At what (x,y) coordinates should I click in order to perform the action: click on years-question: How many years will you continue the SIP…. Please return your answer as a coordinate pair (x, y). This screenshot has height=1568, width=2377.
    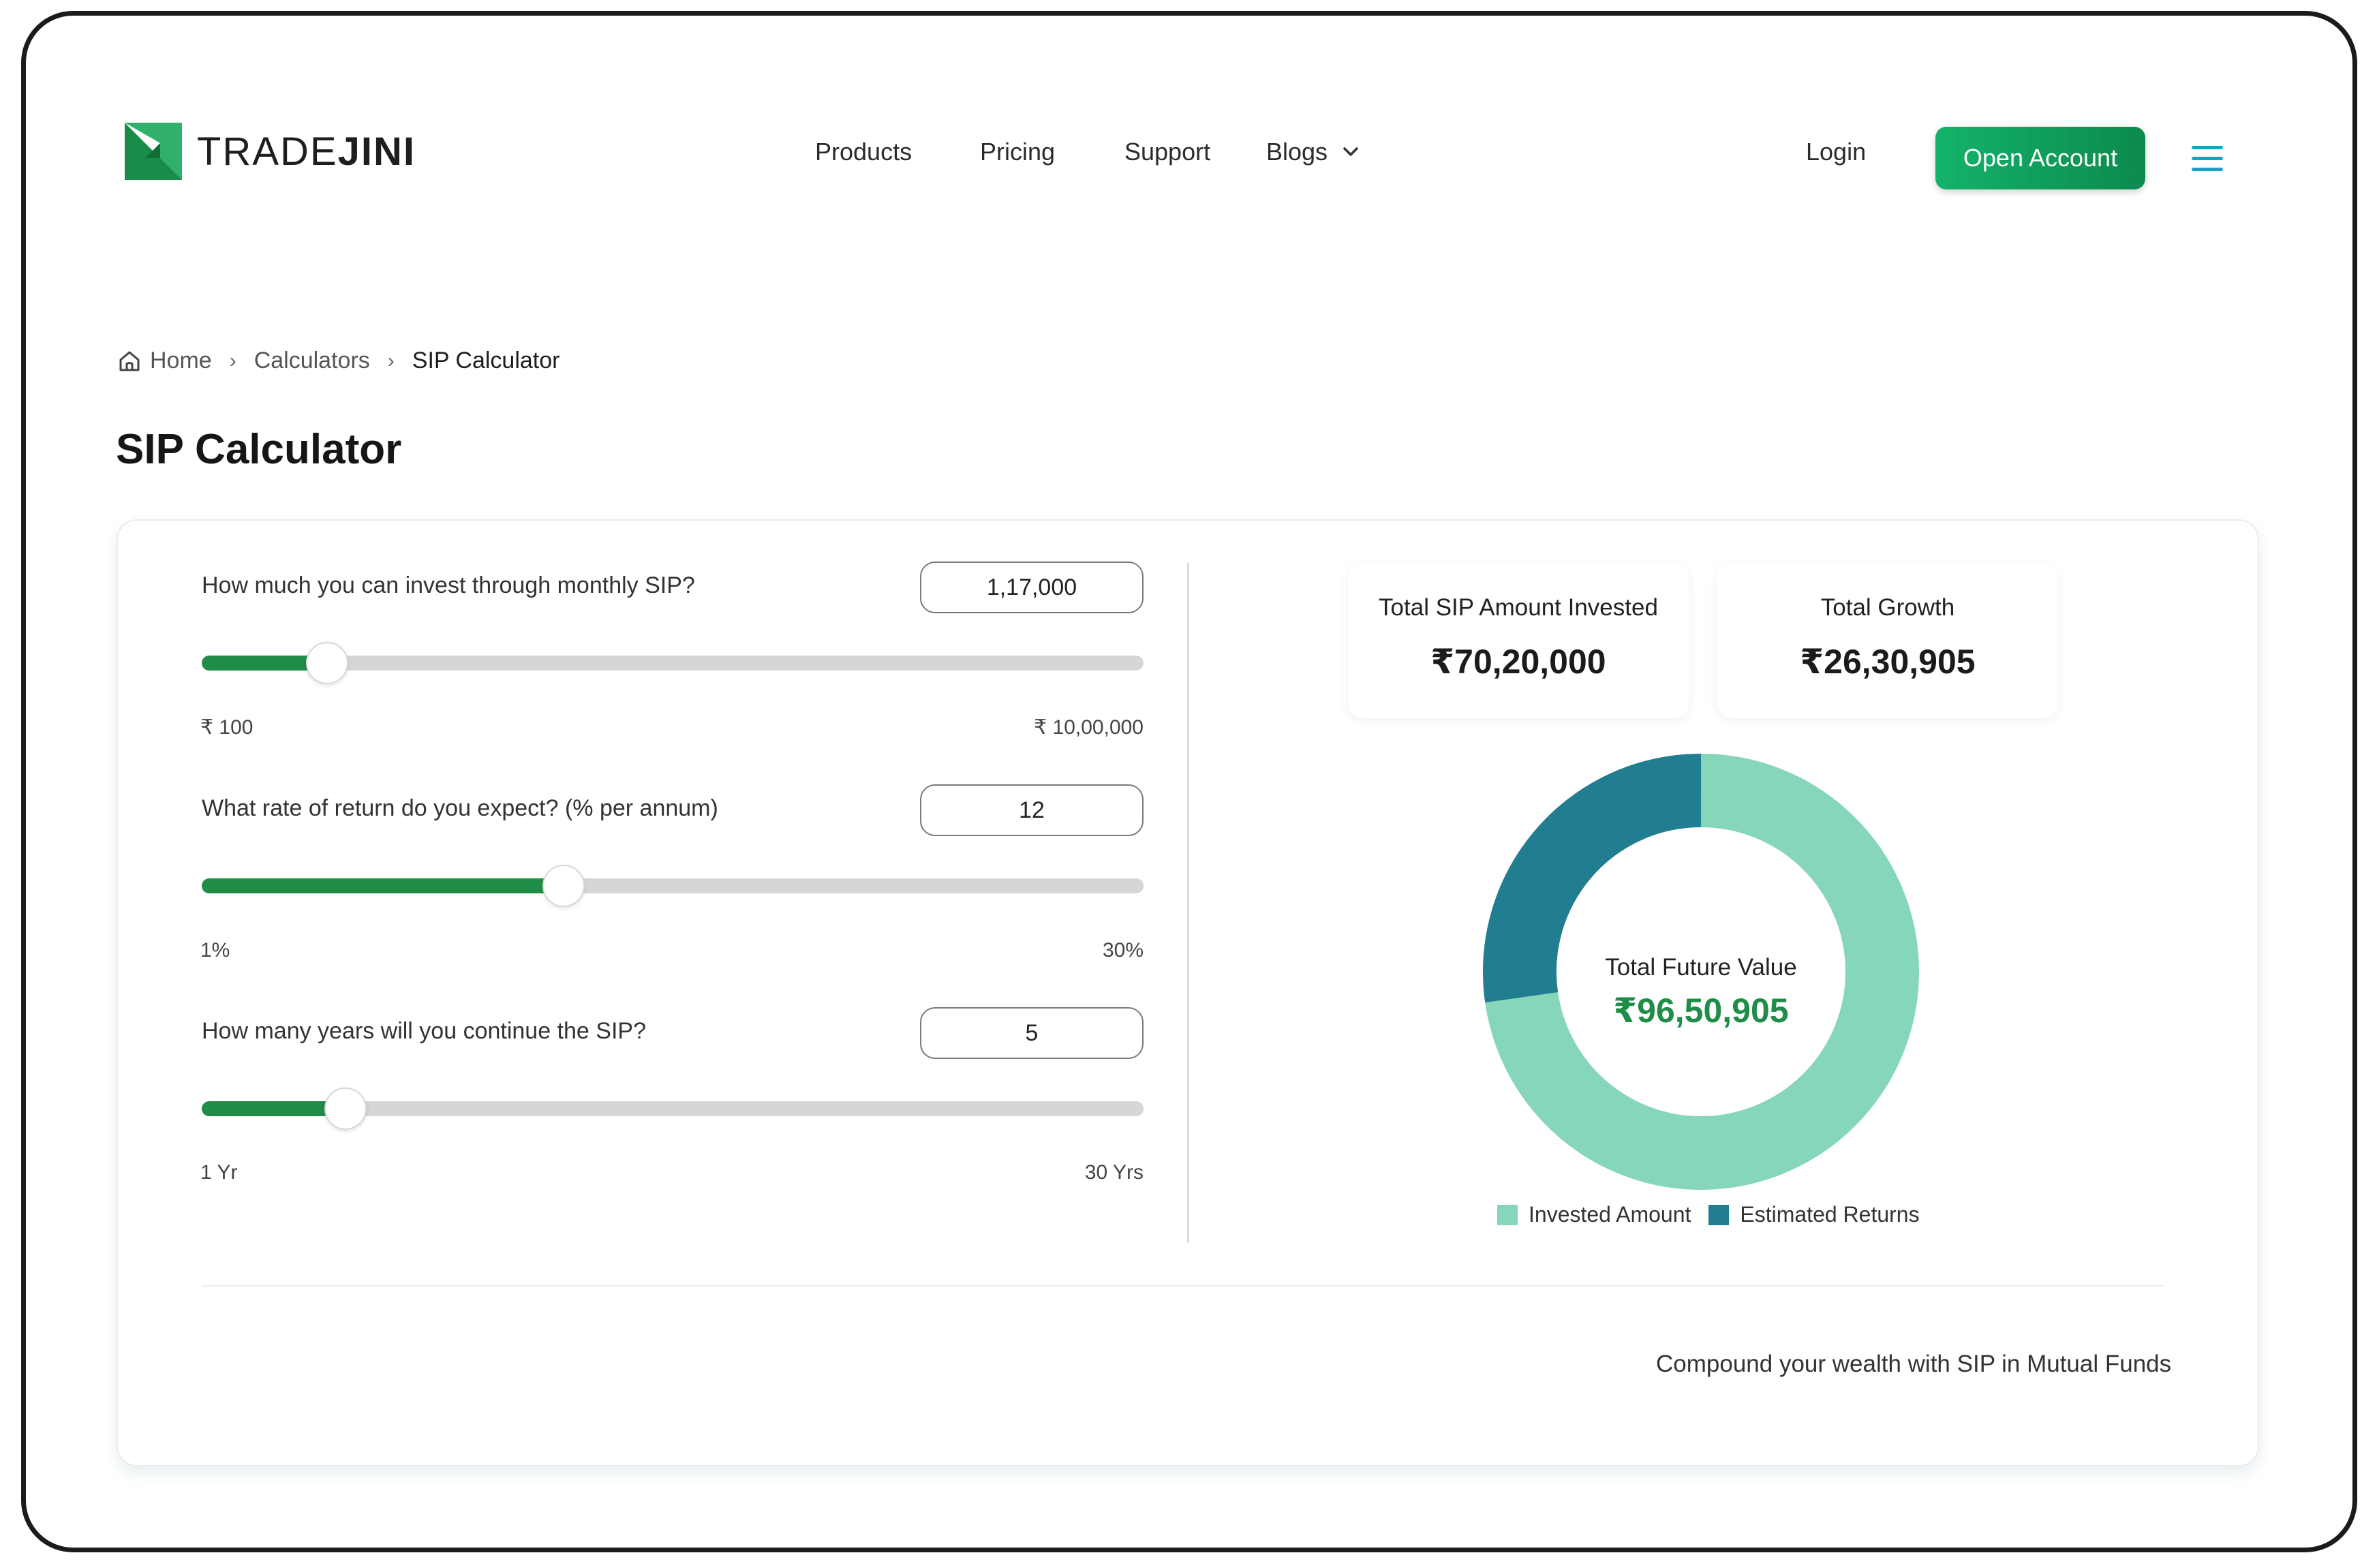
    Looking at the image, I should click on (424, 1031).